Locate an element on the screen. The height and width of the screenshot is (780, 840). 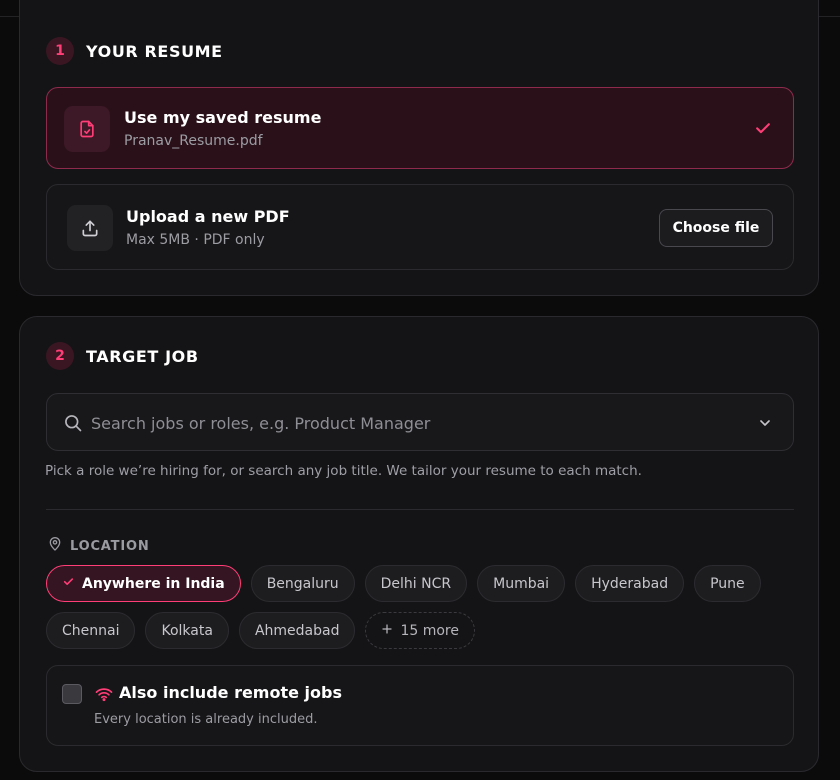
target-step-header: 2 TARGET JOB is located at coordinates (122, 356).